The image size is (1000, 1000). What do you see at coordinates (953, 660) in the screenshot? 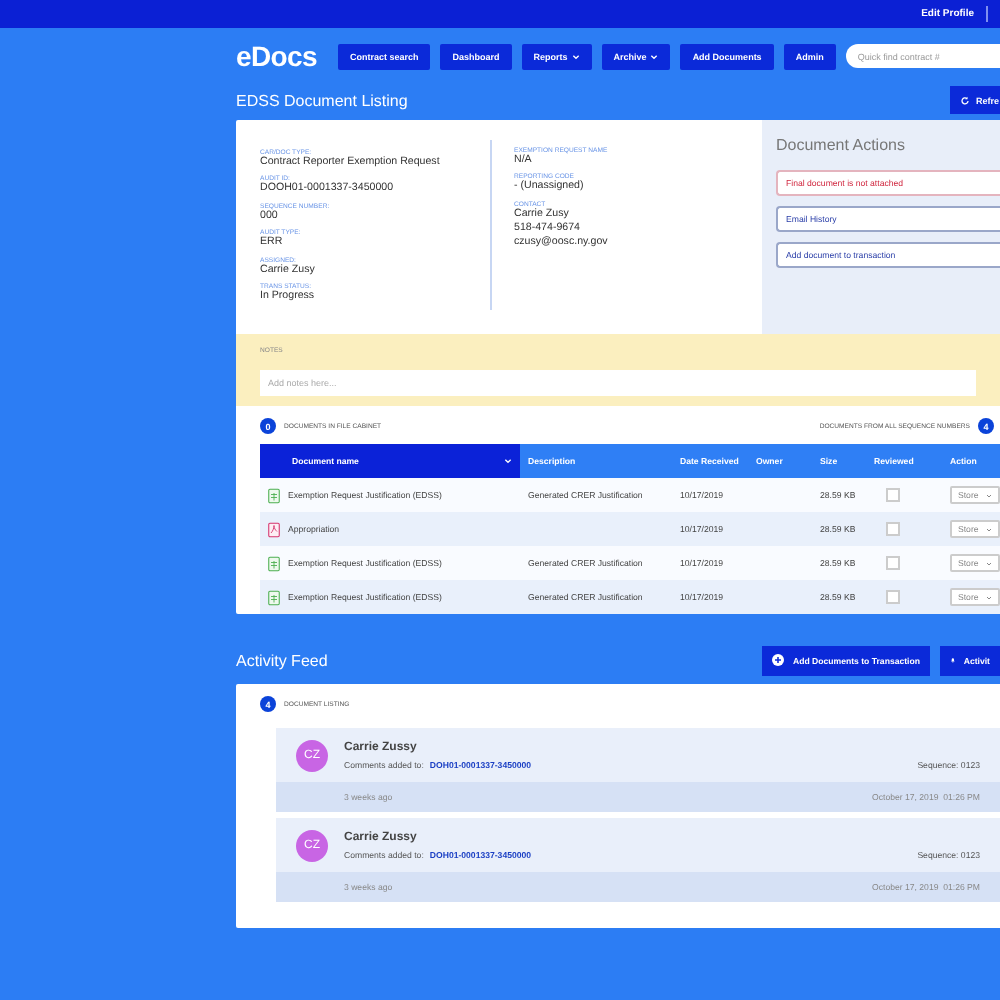
I see `bell-icon` at bounding box center [953, 660].